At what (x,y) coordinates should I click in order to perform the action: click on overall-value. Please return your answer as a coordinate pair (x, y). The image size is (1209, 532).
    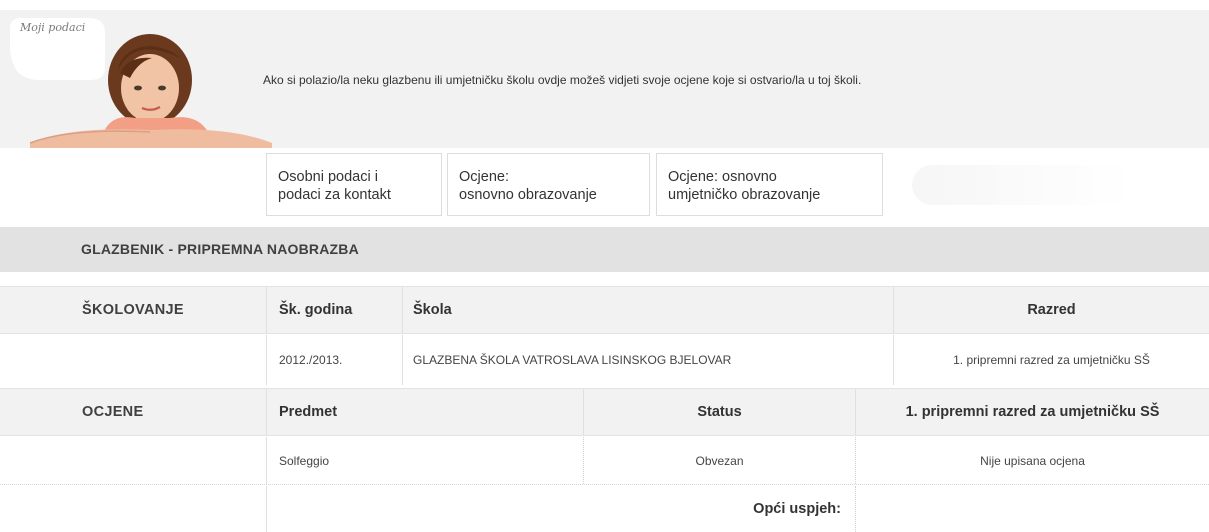
    Looking at the image, I should click on (1032, 509).